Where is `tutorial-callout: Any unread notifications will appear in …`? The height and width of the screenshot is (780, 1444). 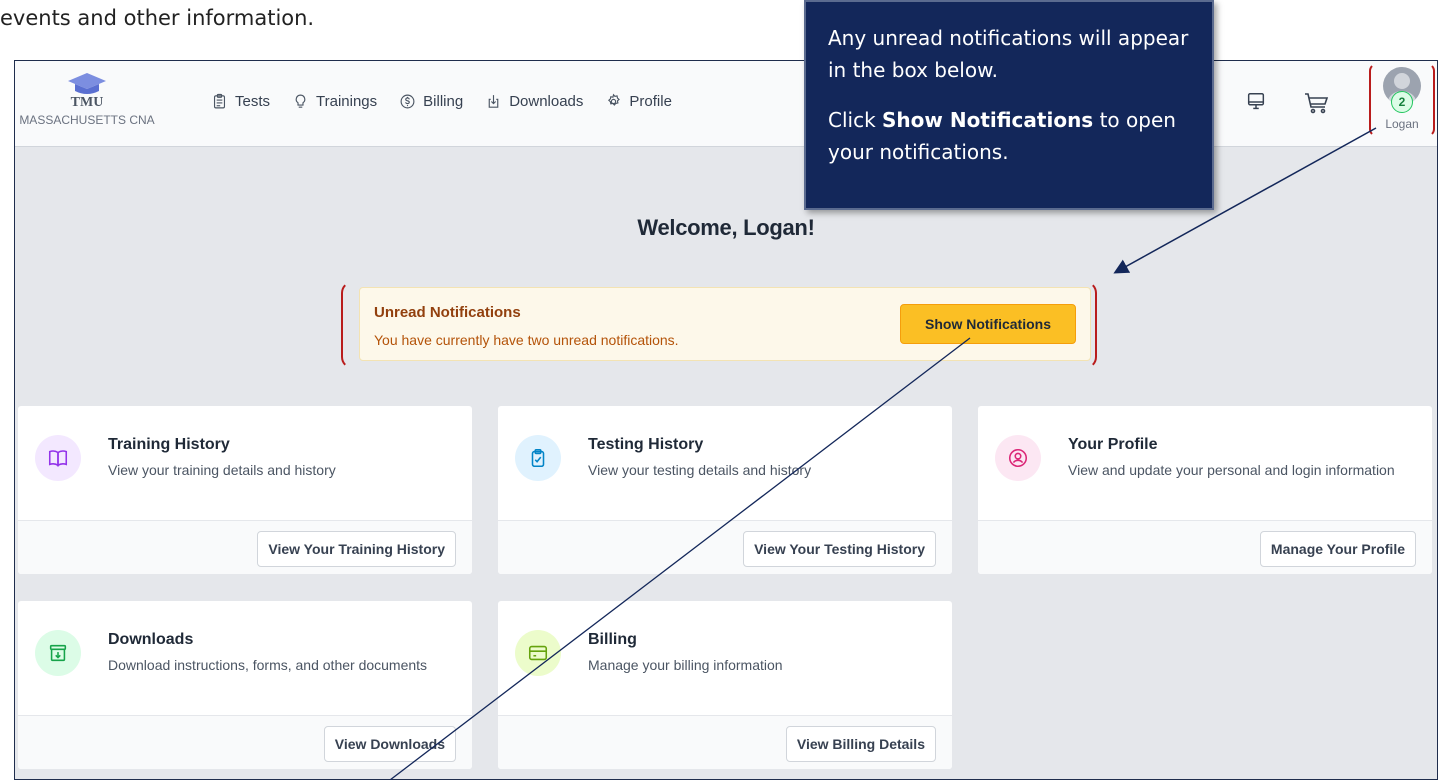 tutorial-callout: Any unread notifications will appear in … is located at coordinates (1009, 105).